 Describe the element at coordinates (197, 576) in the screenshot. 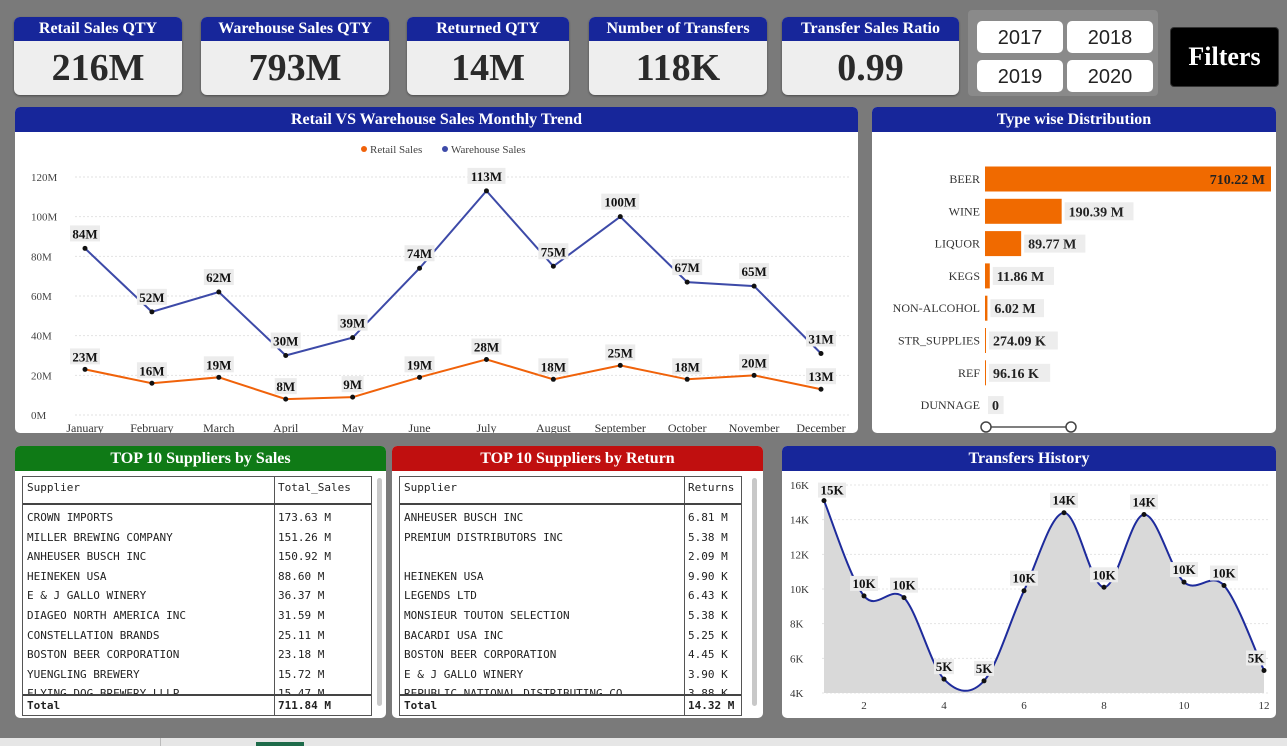

I see `table-row: HEINEKEN USA 88.60 M` at that location.